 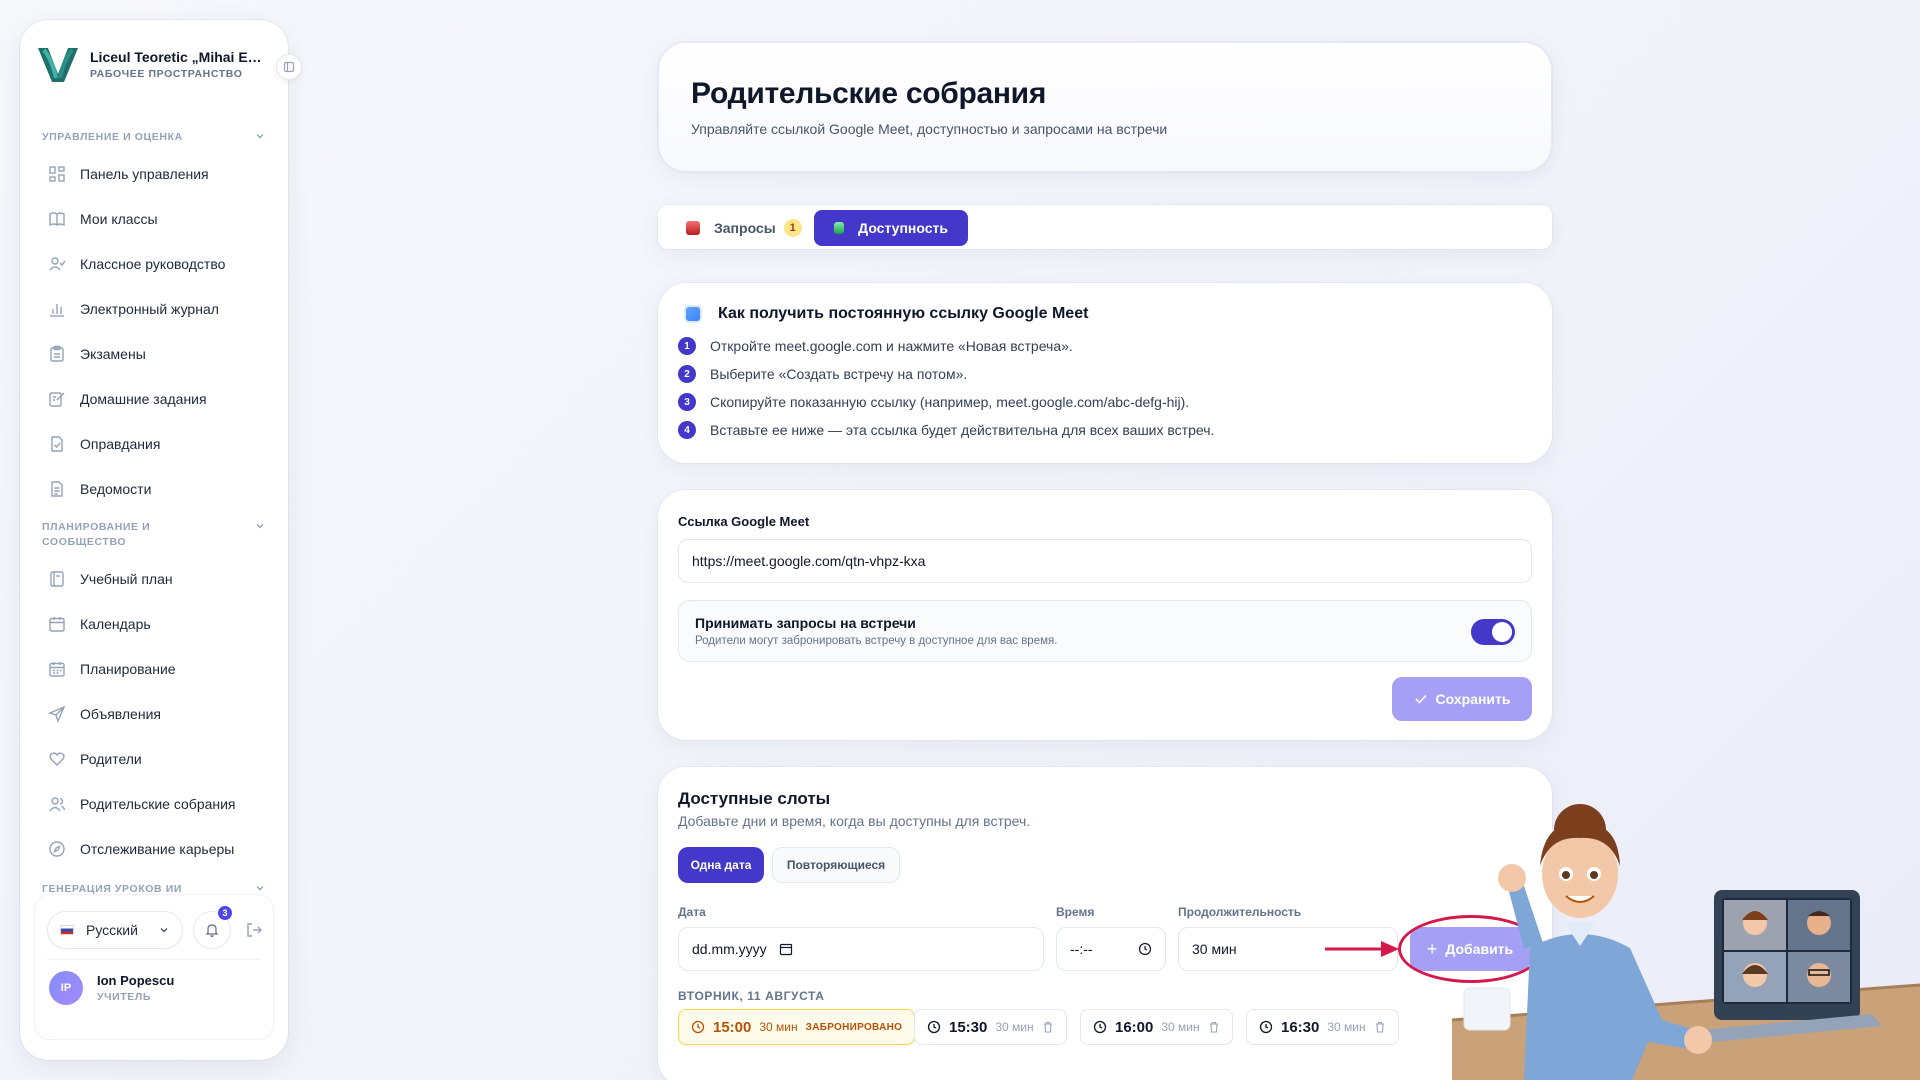 What do you see at coordinates (1493, 632) in the screenshot?
I see `accept-requests-toggle` at bounding box center [1493, 632].